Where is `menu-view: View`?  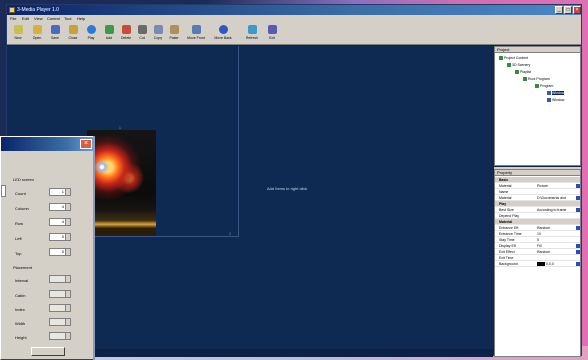
menu-view: View is located at coordinates (38, 18).